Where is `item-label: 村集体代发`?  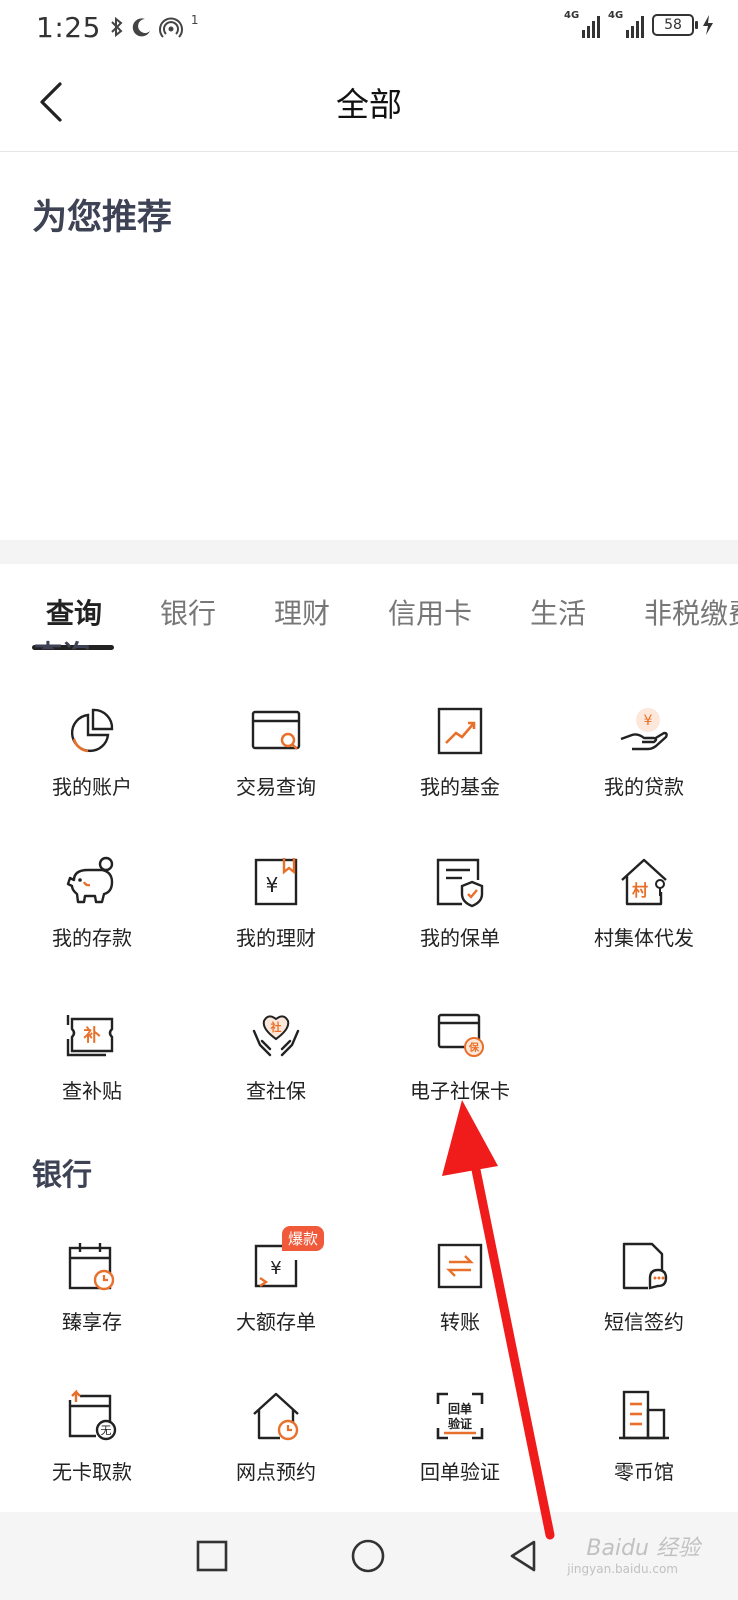
item-label: 村集体代发 is located at coordinates (644, 938).